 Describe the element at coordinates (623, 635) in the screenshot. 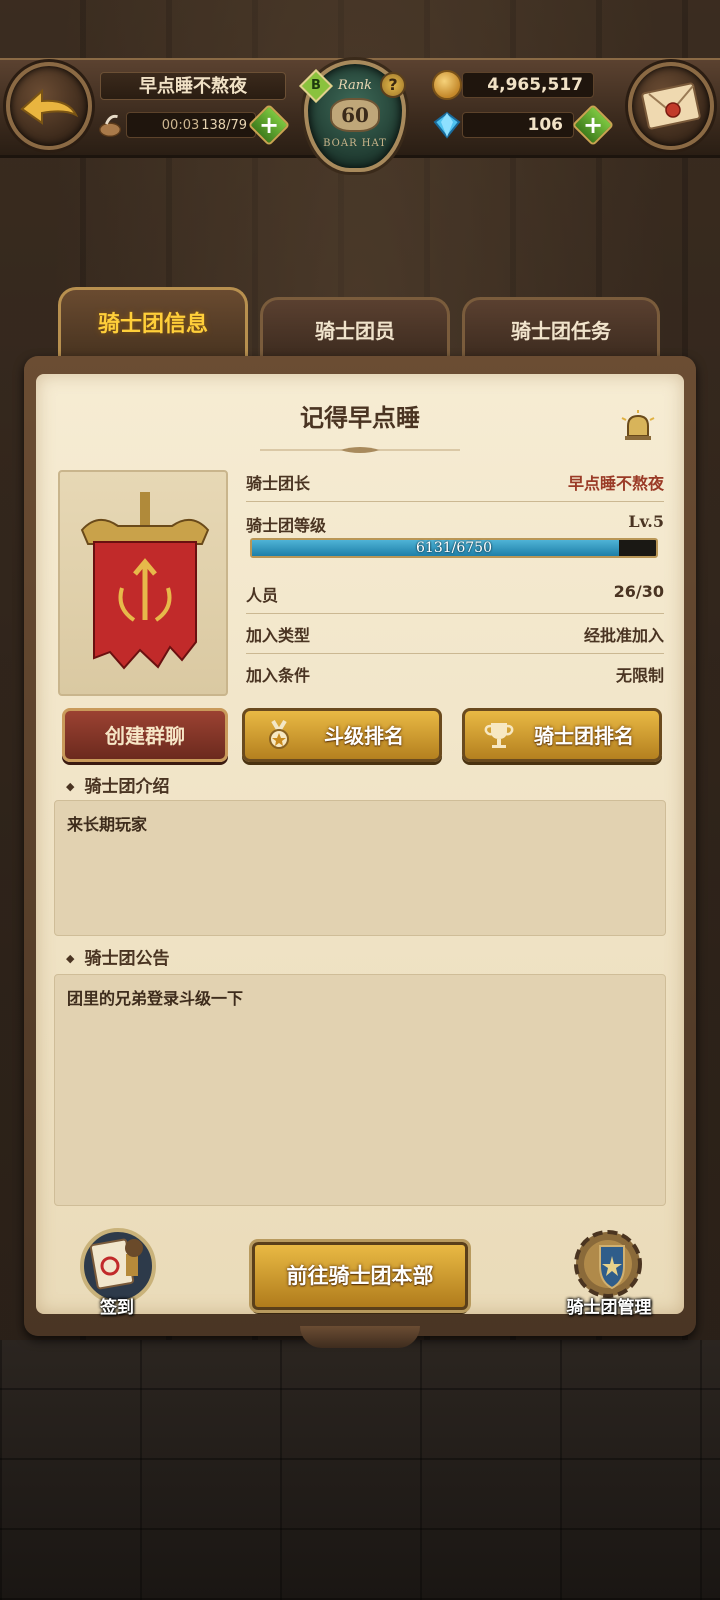

I see `join-type-value: 经批准加入` at that location.